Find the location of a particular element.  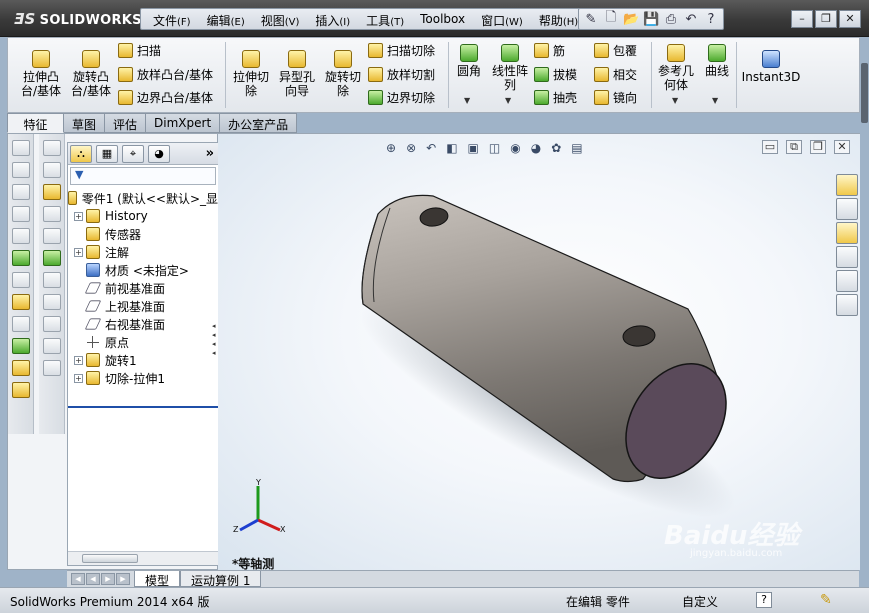

tab-dimxpert: DimXpert is located at coordinates (183, 123).